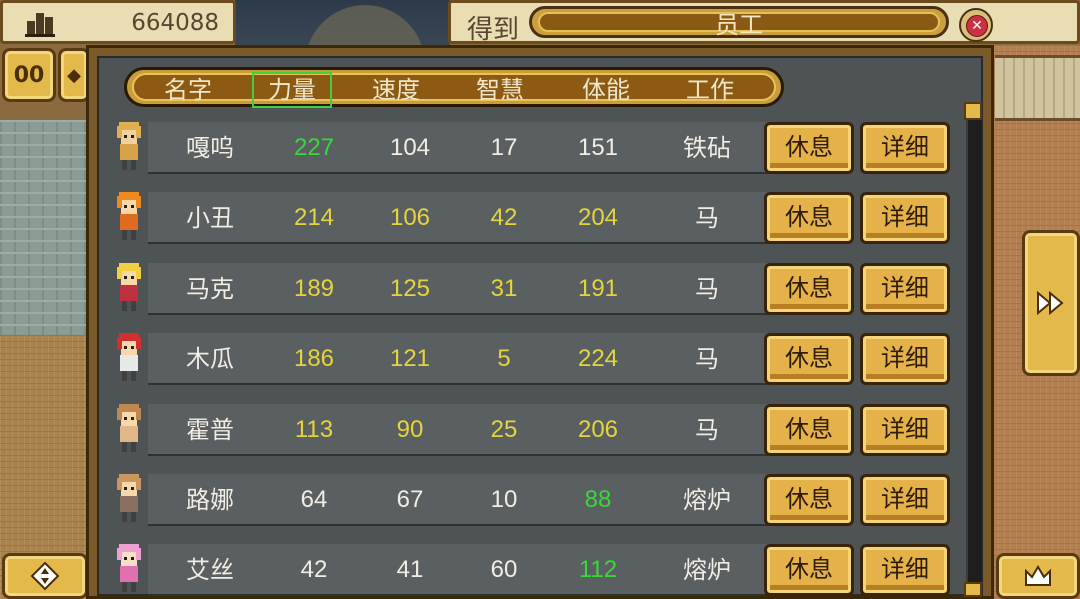  Describe the element at coordinates (118, 22) in the screenshot. I see `money-display: 664088` at that location.